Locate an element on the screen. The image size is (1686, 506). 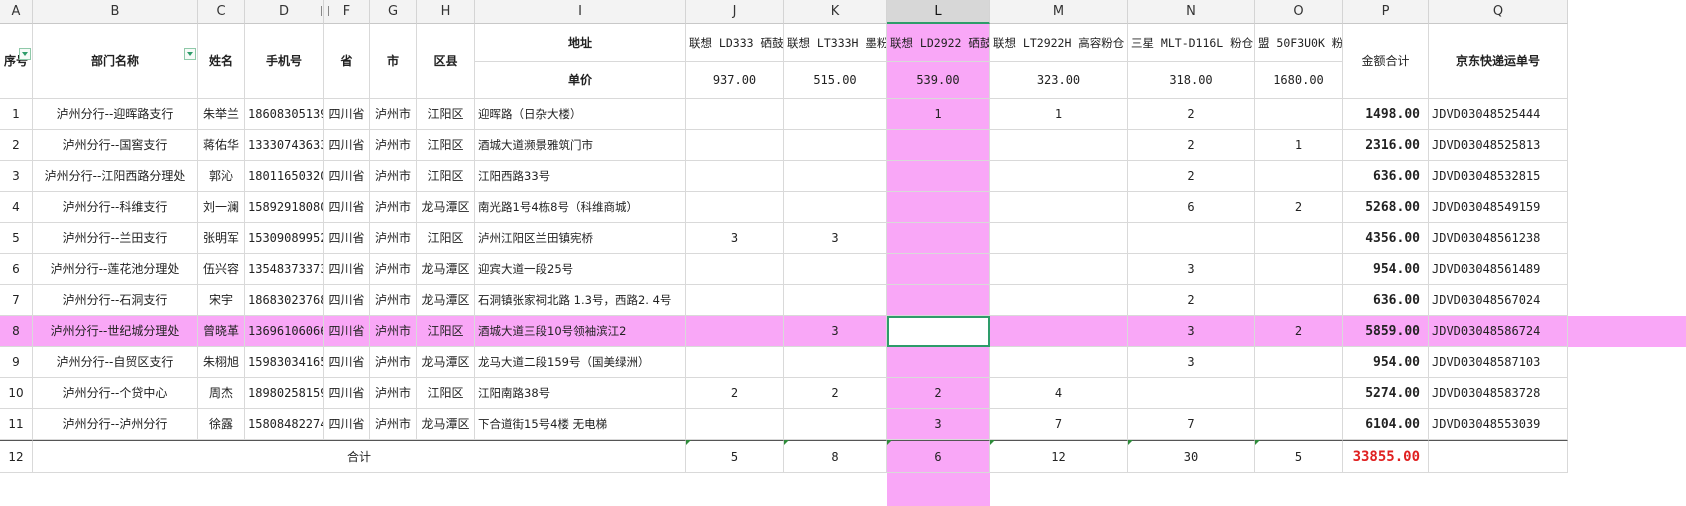
total-quantity-cell: 5 is located at coordinates (1299, 456).